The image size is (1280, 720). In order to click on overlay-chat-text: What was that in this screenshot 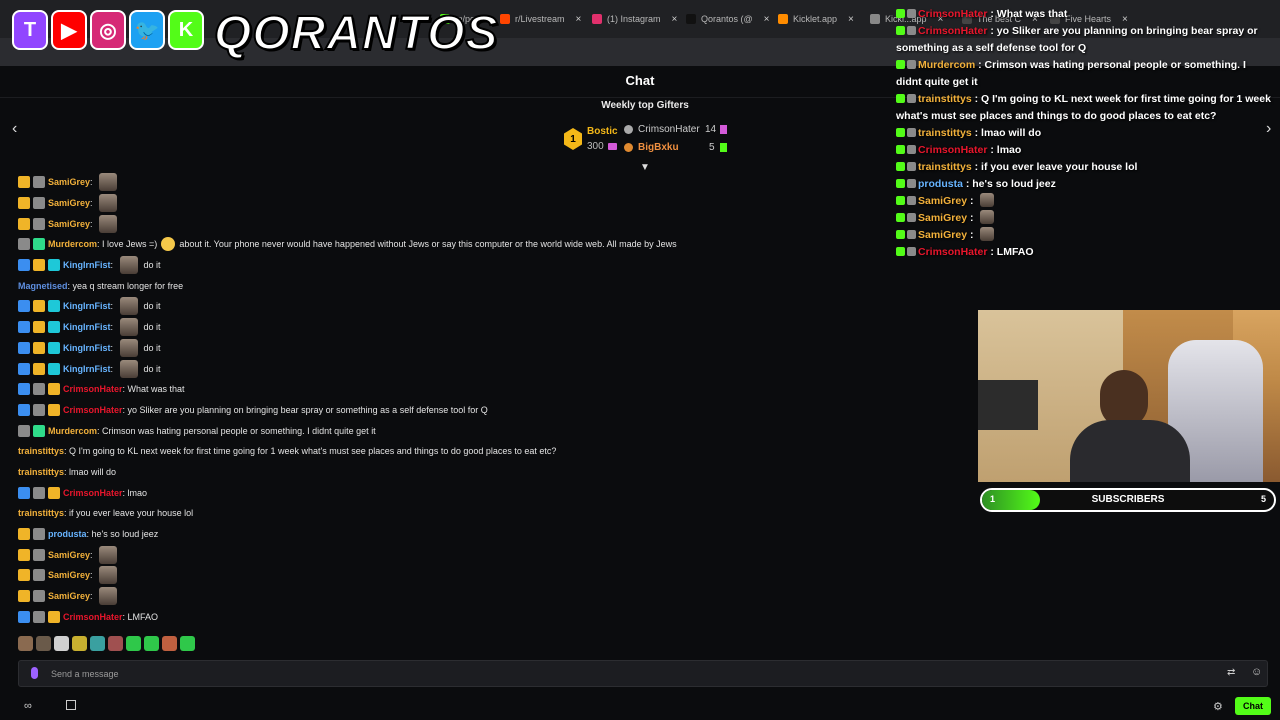, I will do `click(1032, 14)`.